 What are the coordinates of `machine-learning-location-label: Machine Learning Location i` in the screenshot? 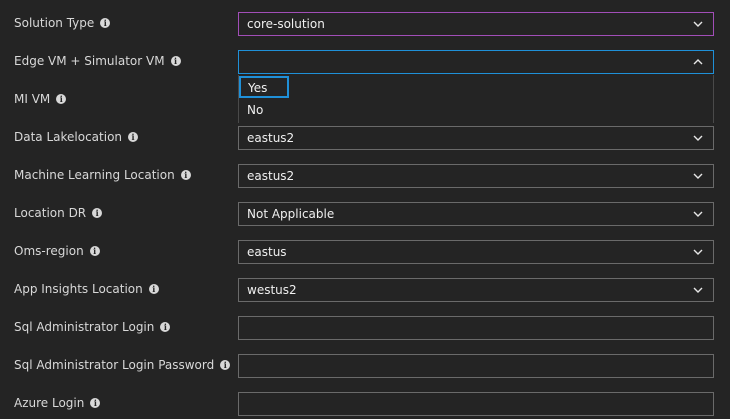 It's located at (102, 175).